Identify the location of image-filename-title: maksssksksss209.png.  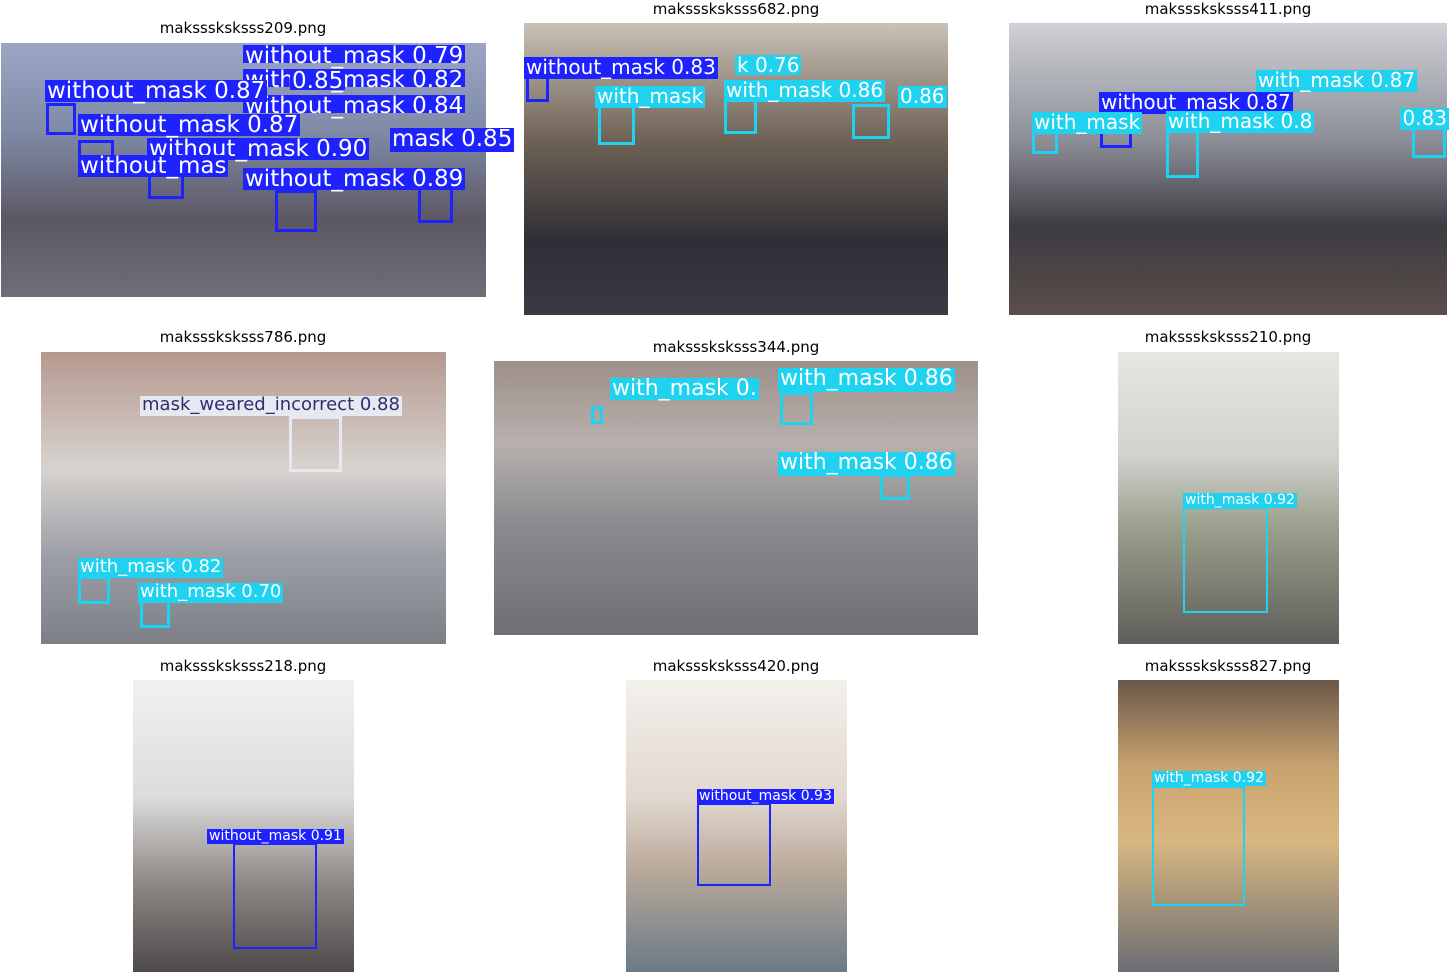
(243, 28).